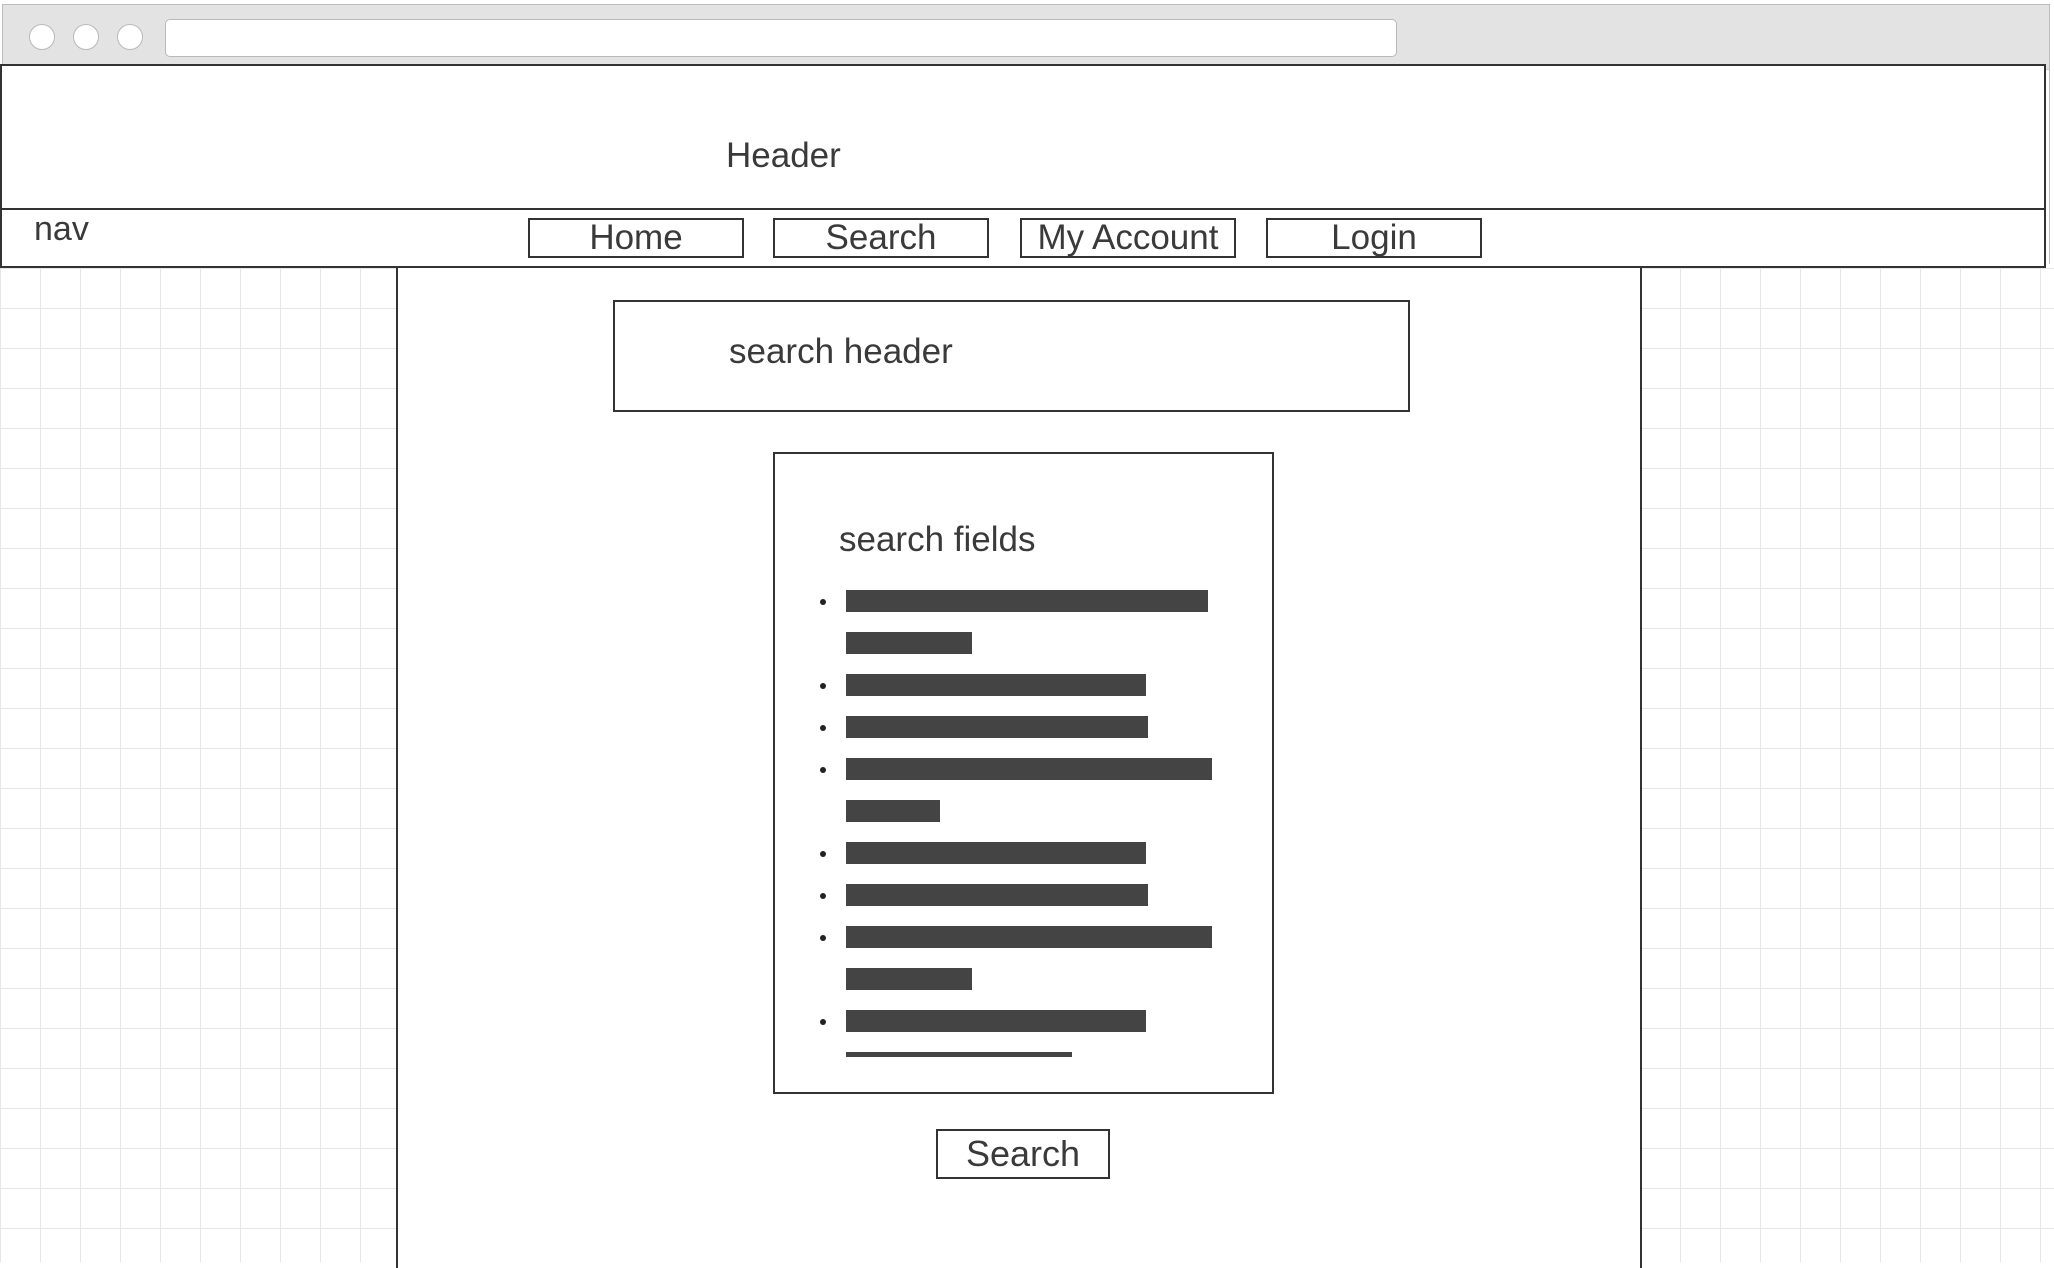  I want to click on nav-home-button: Home, so click(636, 238).